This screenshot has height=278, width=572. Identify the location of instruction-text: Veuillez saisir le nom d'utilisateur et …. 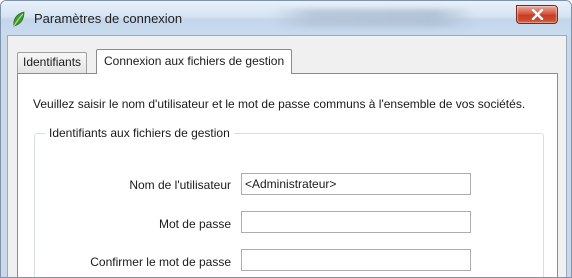
(279, 104).